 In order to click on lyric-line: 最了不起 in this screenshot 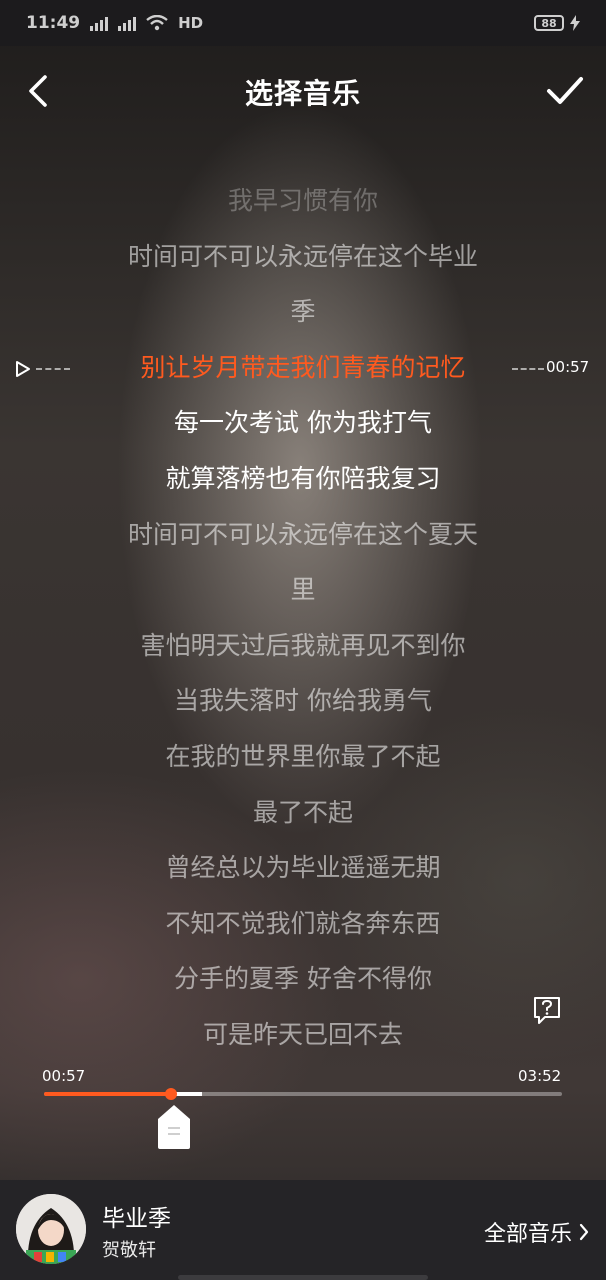, I will do `click(303, 813)`.